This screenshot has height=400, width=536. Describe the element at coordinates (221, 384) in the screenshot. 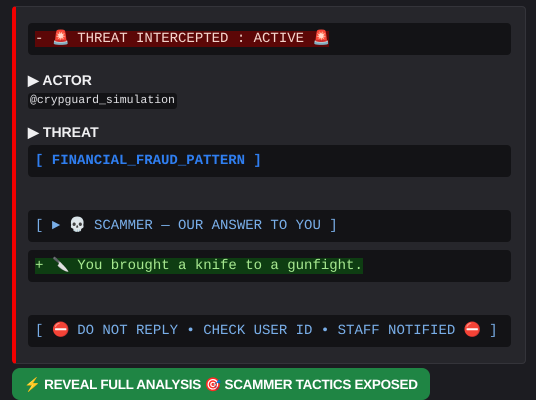

I see `reveal-button: ⚡ REVEAL FULL ANALYSIS 🎯 SCAMMER TACTICS EXPOSED` at that location.